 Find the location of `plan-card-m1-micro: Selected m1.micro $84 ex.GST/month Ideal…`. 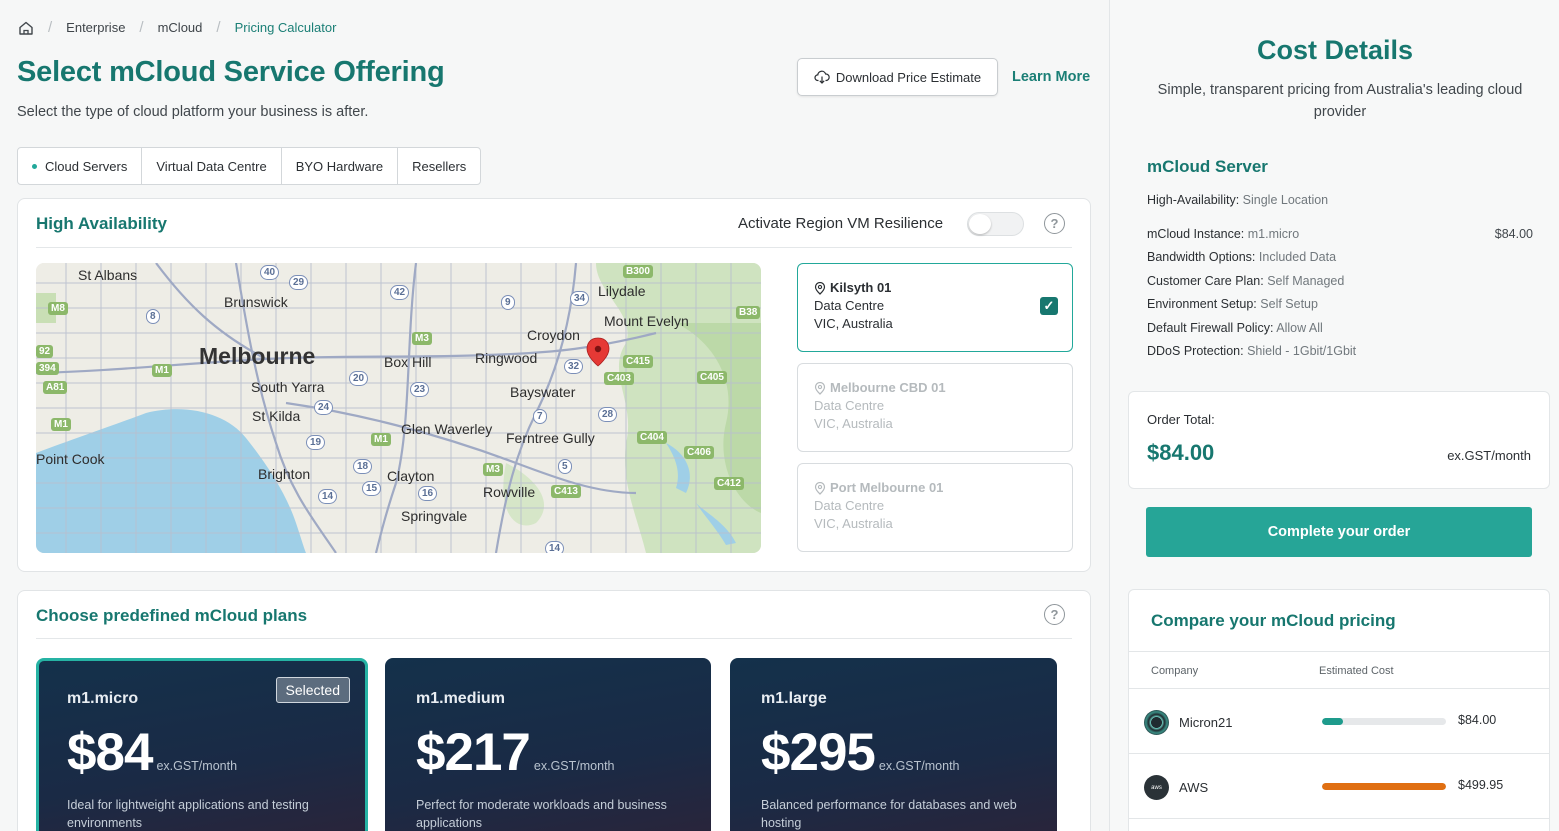

plan-card-m1-micro: Selected m1.micro $84 ex.GST/month Ideal… is located at coordinates (202, 744).